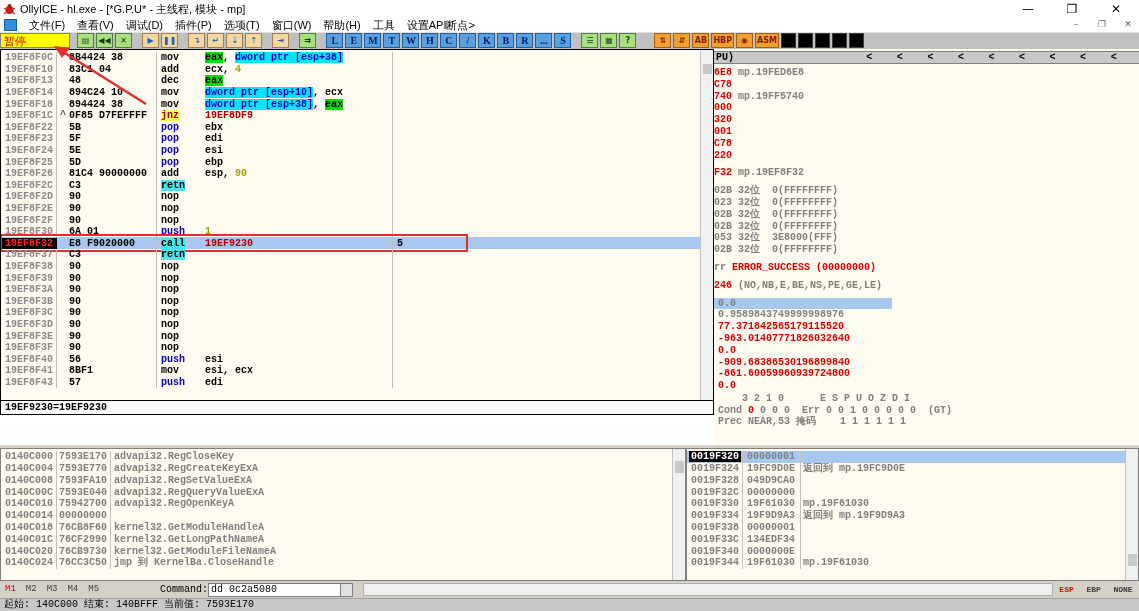 The image size is (1139, 611). I want to click on code-row: 19EF8F14 894C24 10 mov dword ptr [esp+10], ecx, so click(350, 92).